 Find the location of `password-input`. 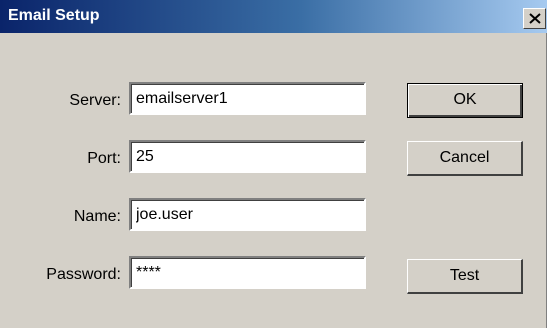

password-input is located at coordinates (246, 273).